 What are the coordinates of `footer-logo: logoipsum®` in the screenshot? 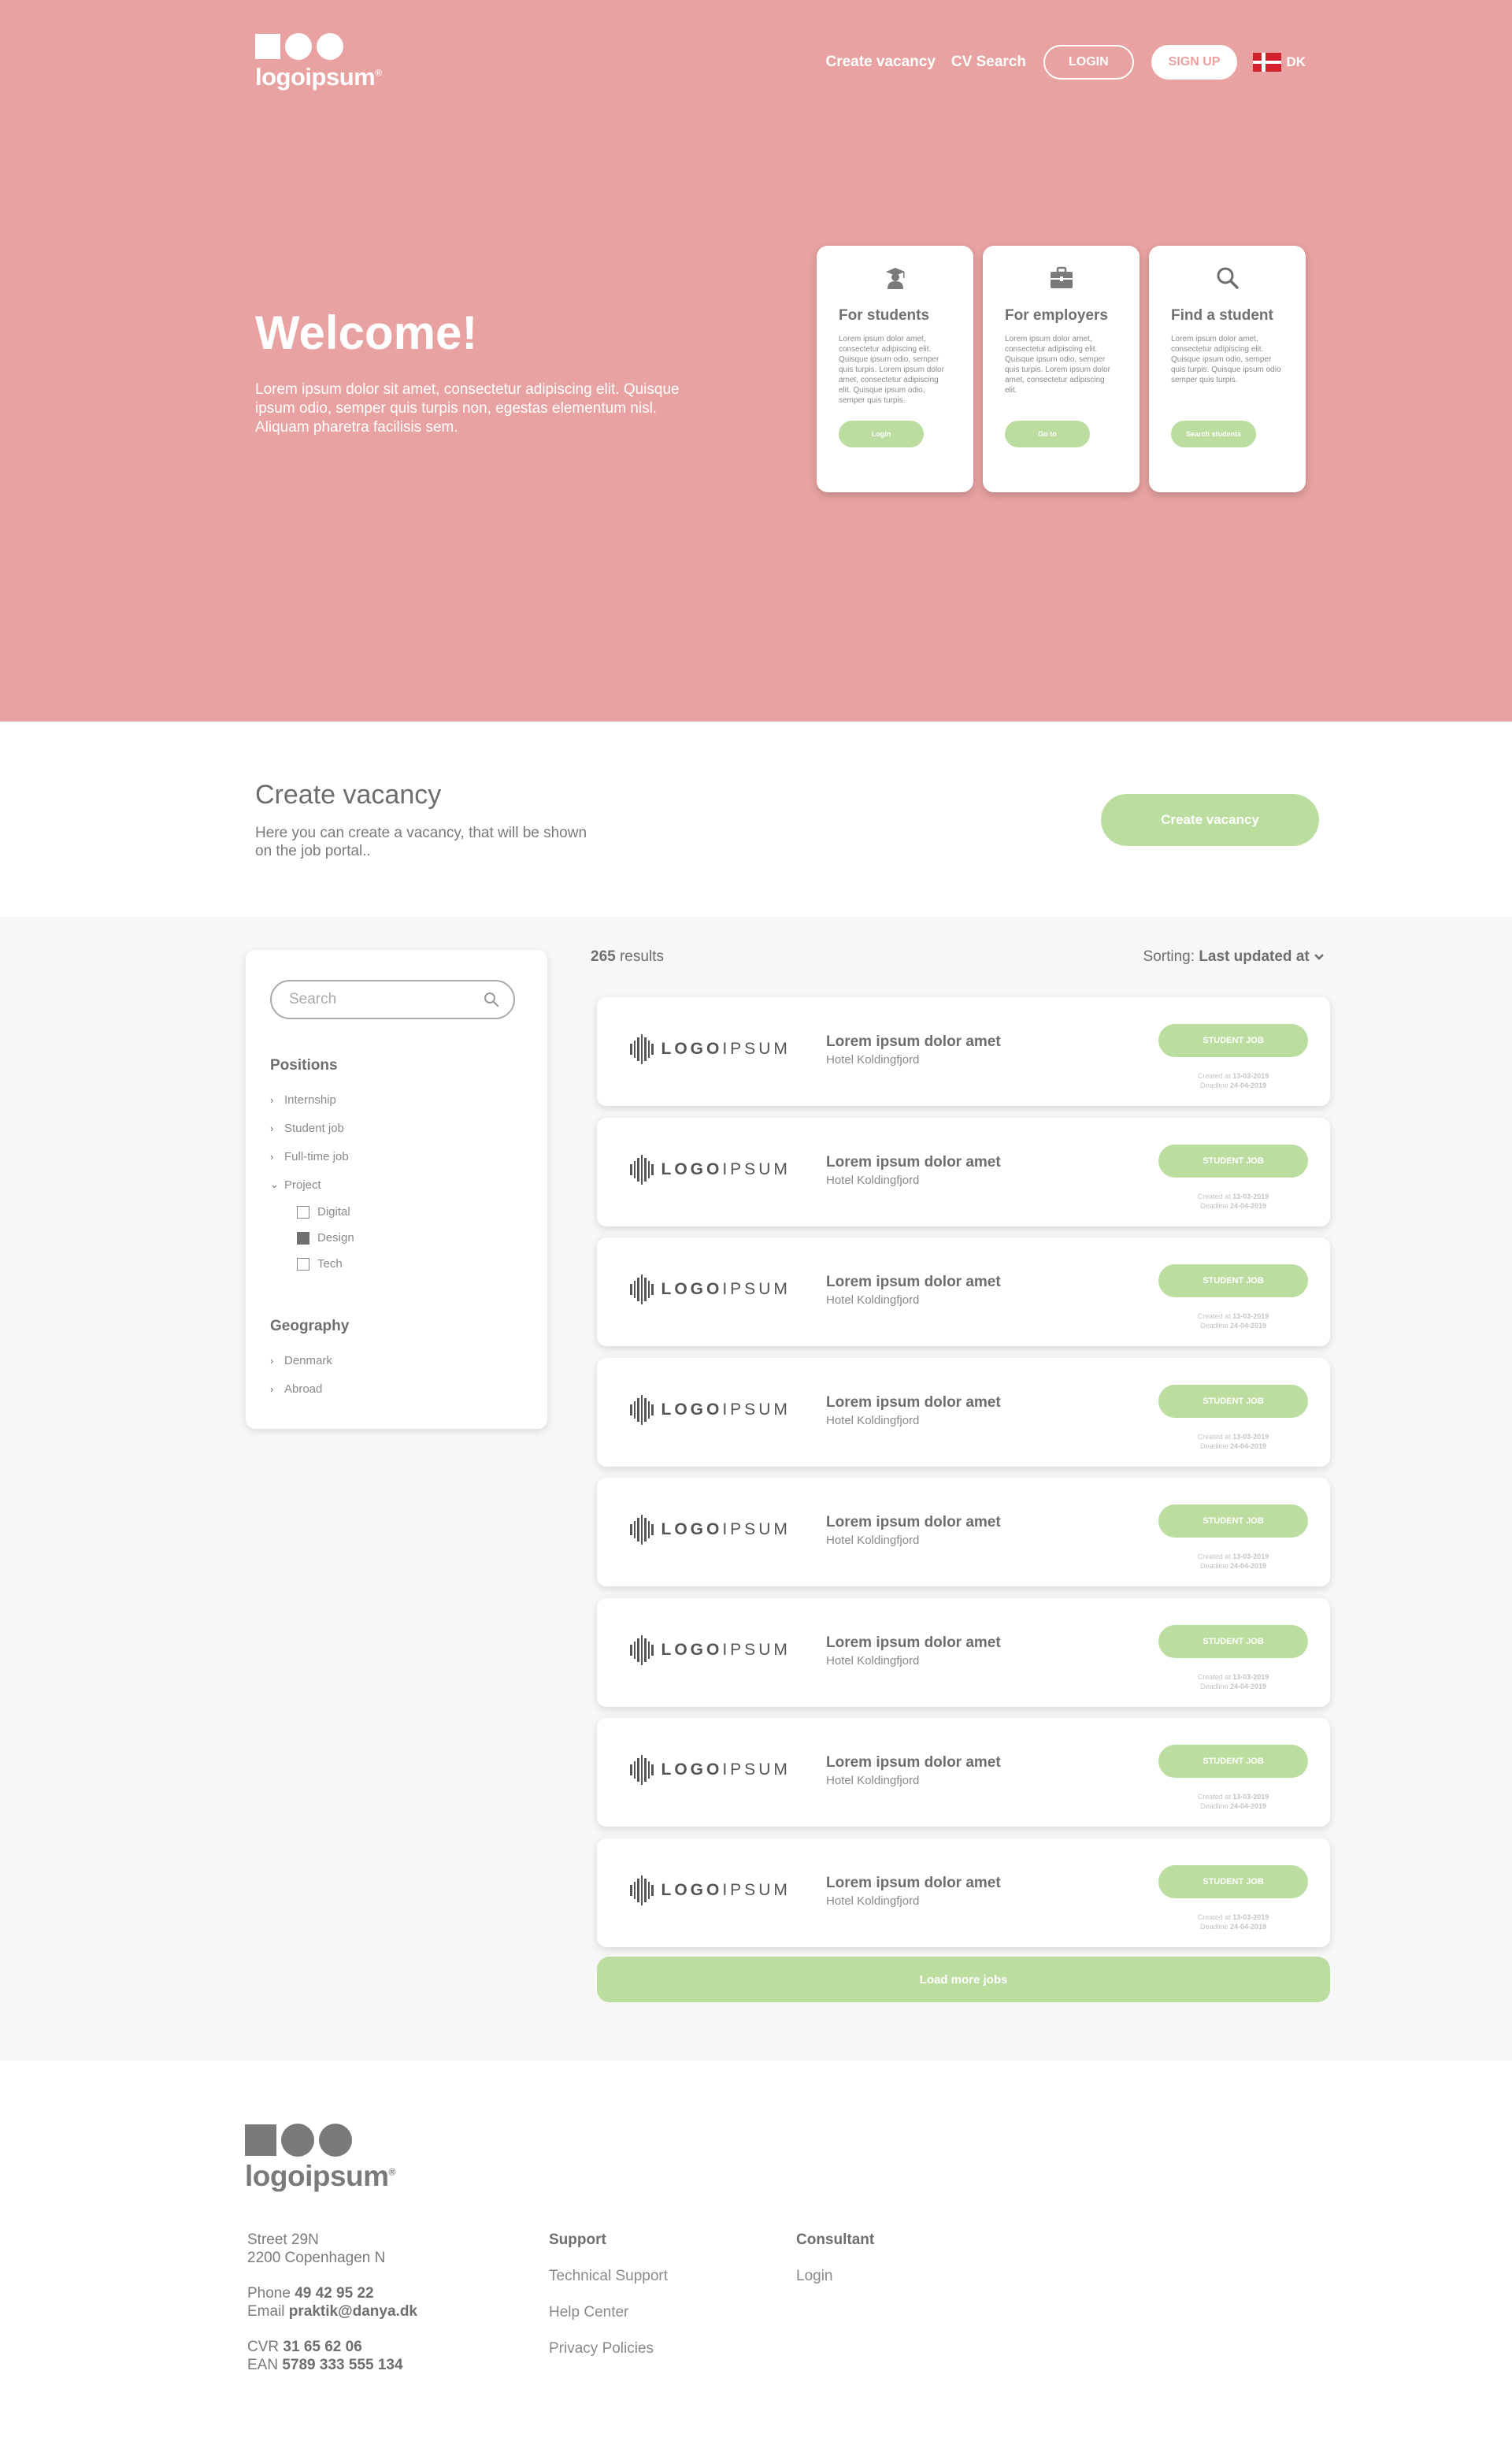 It's located at (320, 2158).